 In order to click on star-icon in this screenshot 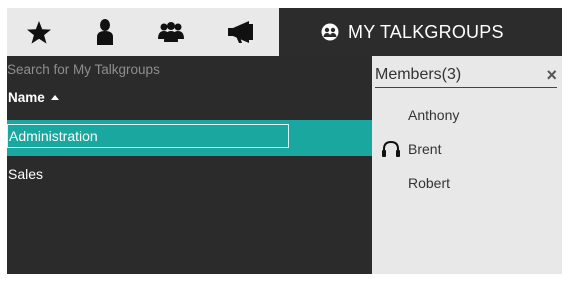, I will do `click(39, 32)`.